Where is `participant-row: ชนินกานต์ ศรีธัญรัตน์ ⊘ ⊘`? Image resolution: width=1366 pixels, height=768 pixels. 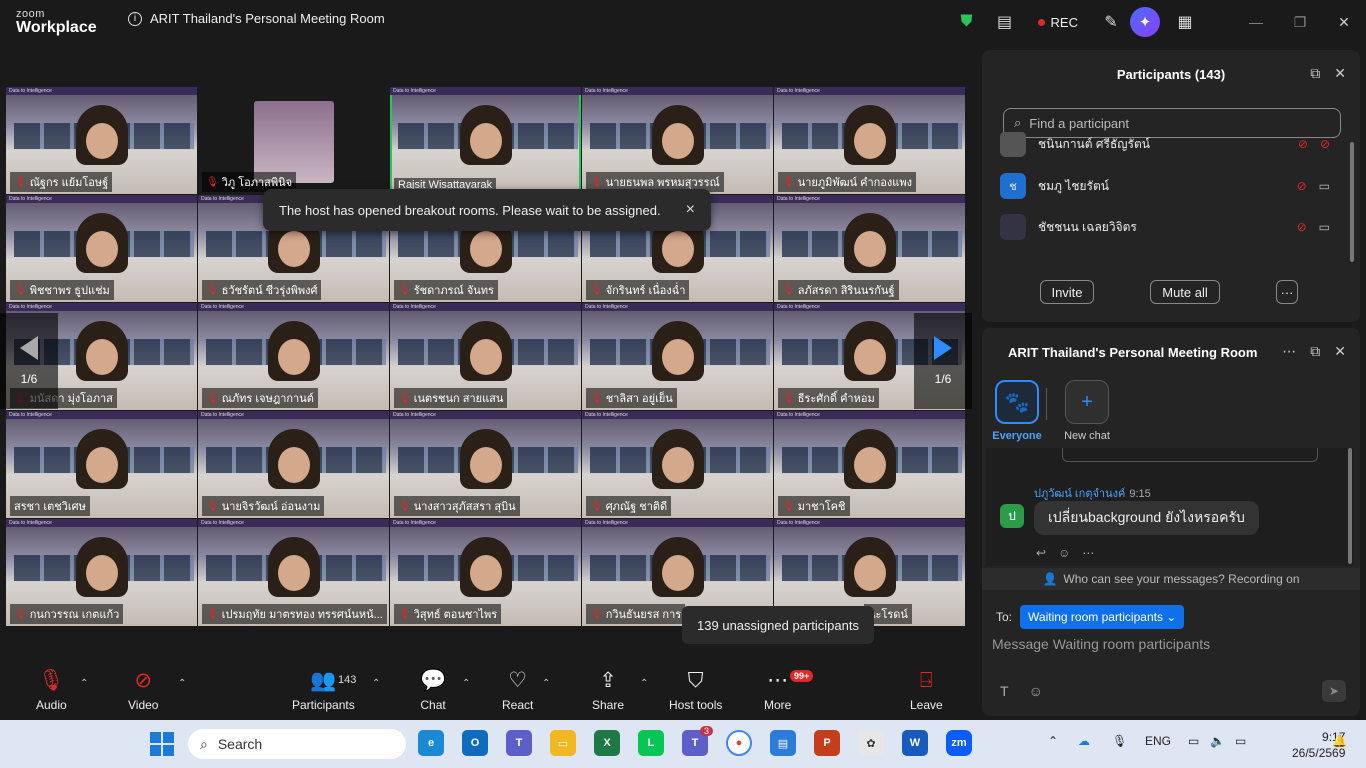
participant-row: ชนินกานต์ ศรีธัญรัตน์ ⊘ ⊘ is located at coordinates (1170, 147).